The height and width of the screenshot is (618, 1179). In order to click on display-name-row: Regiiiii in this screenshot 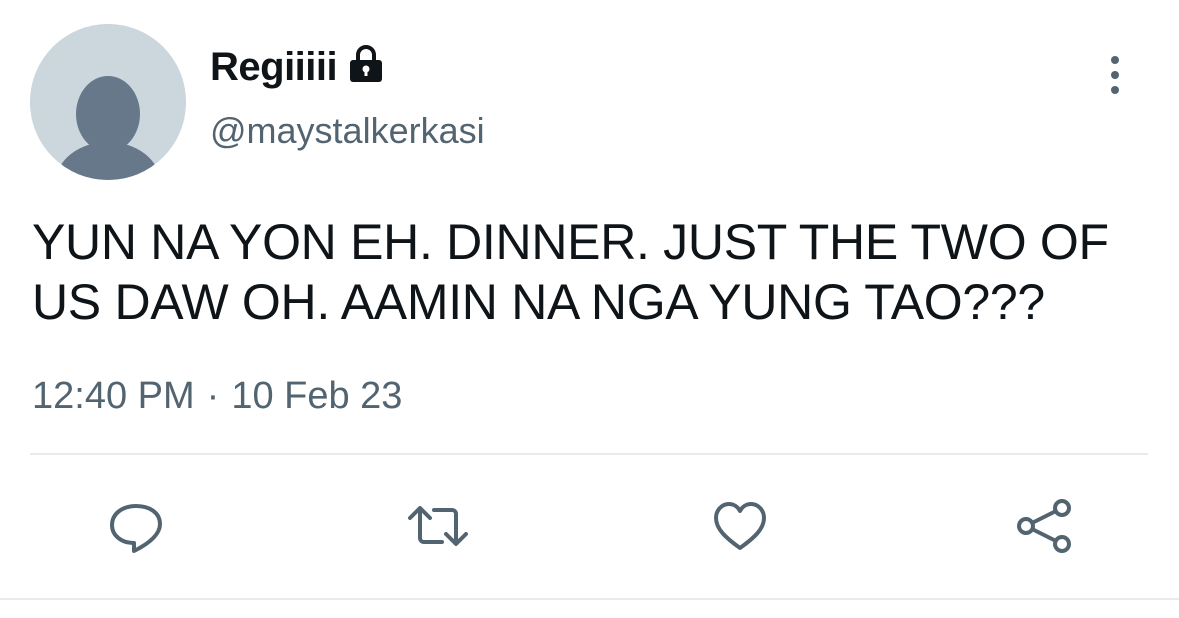, I will do `click(298, 67)`.